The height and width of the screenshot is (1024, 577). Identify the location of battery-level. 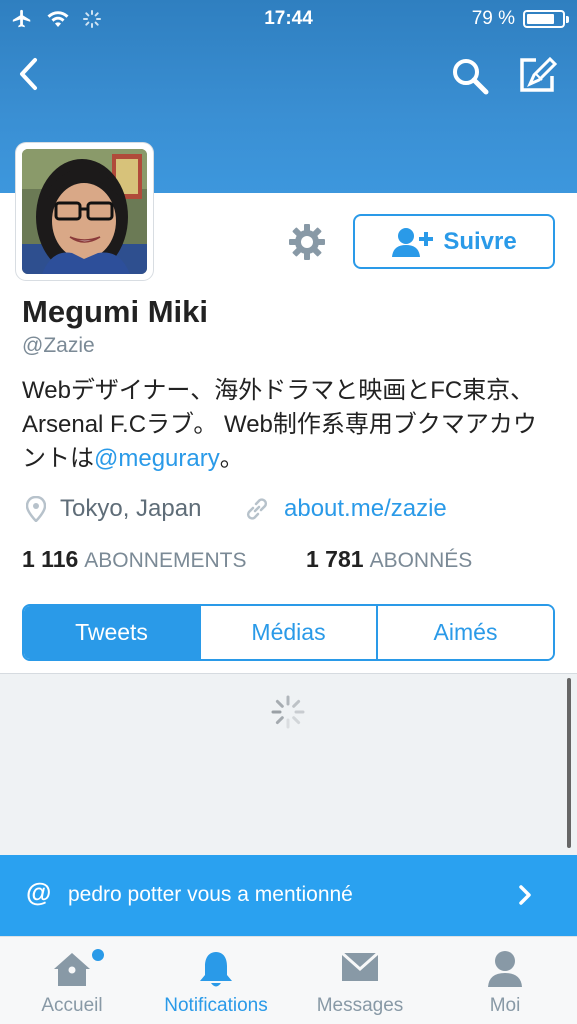
(540, 19).